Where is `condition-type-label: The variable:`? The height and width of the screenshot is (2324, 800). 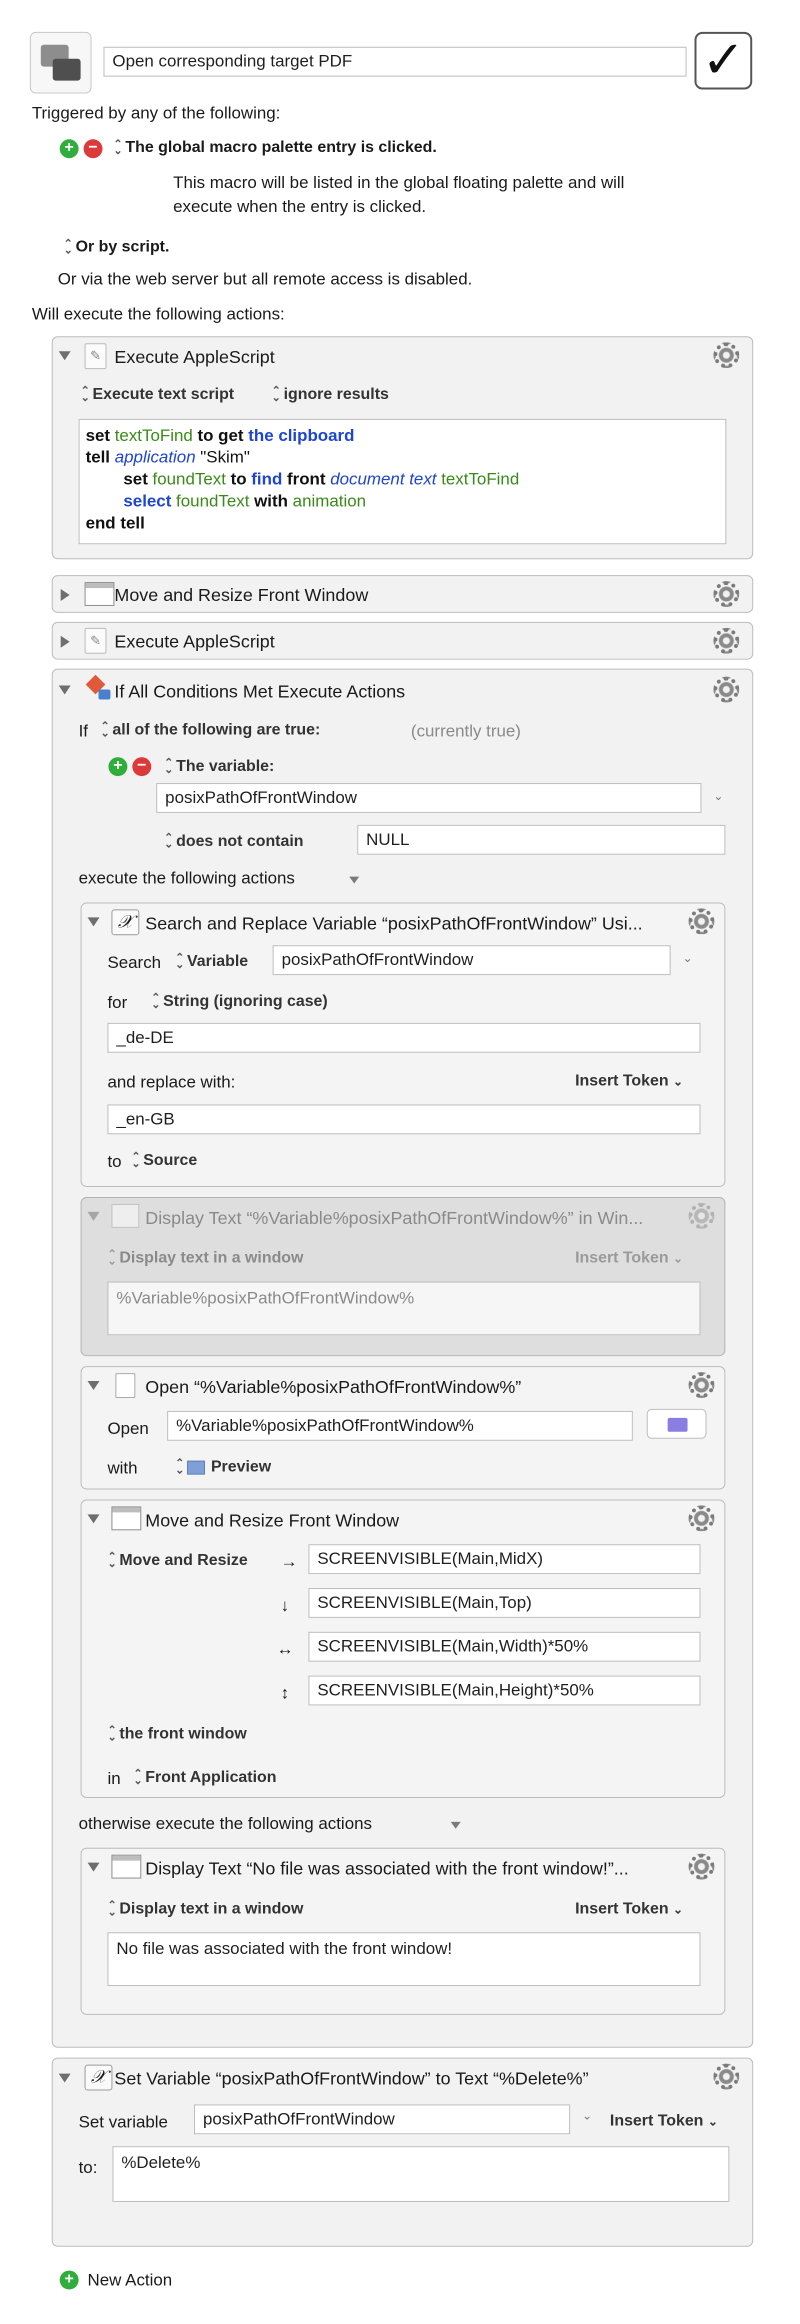 condition-type-label: The variable: is located at coordinates (225, 767).